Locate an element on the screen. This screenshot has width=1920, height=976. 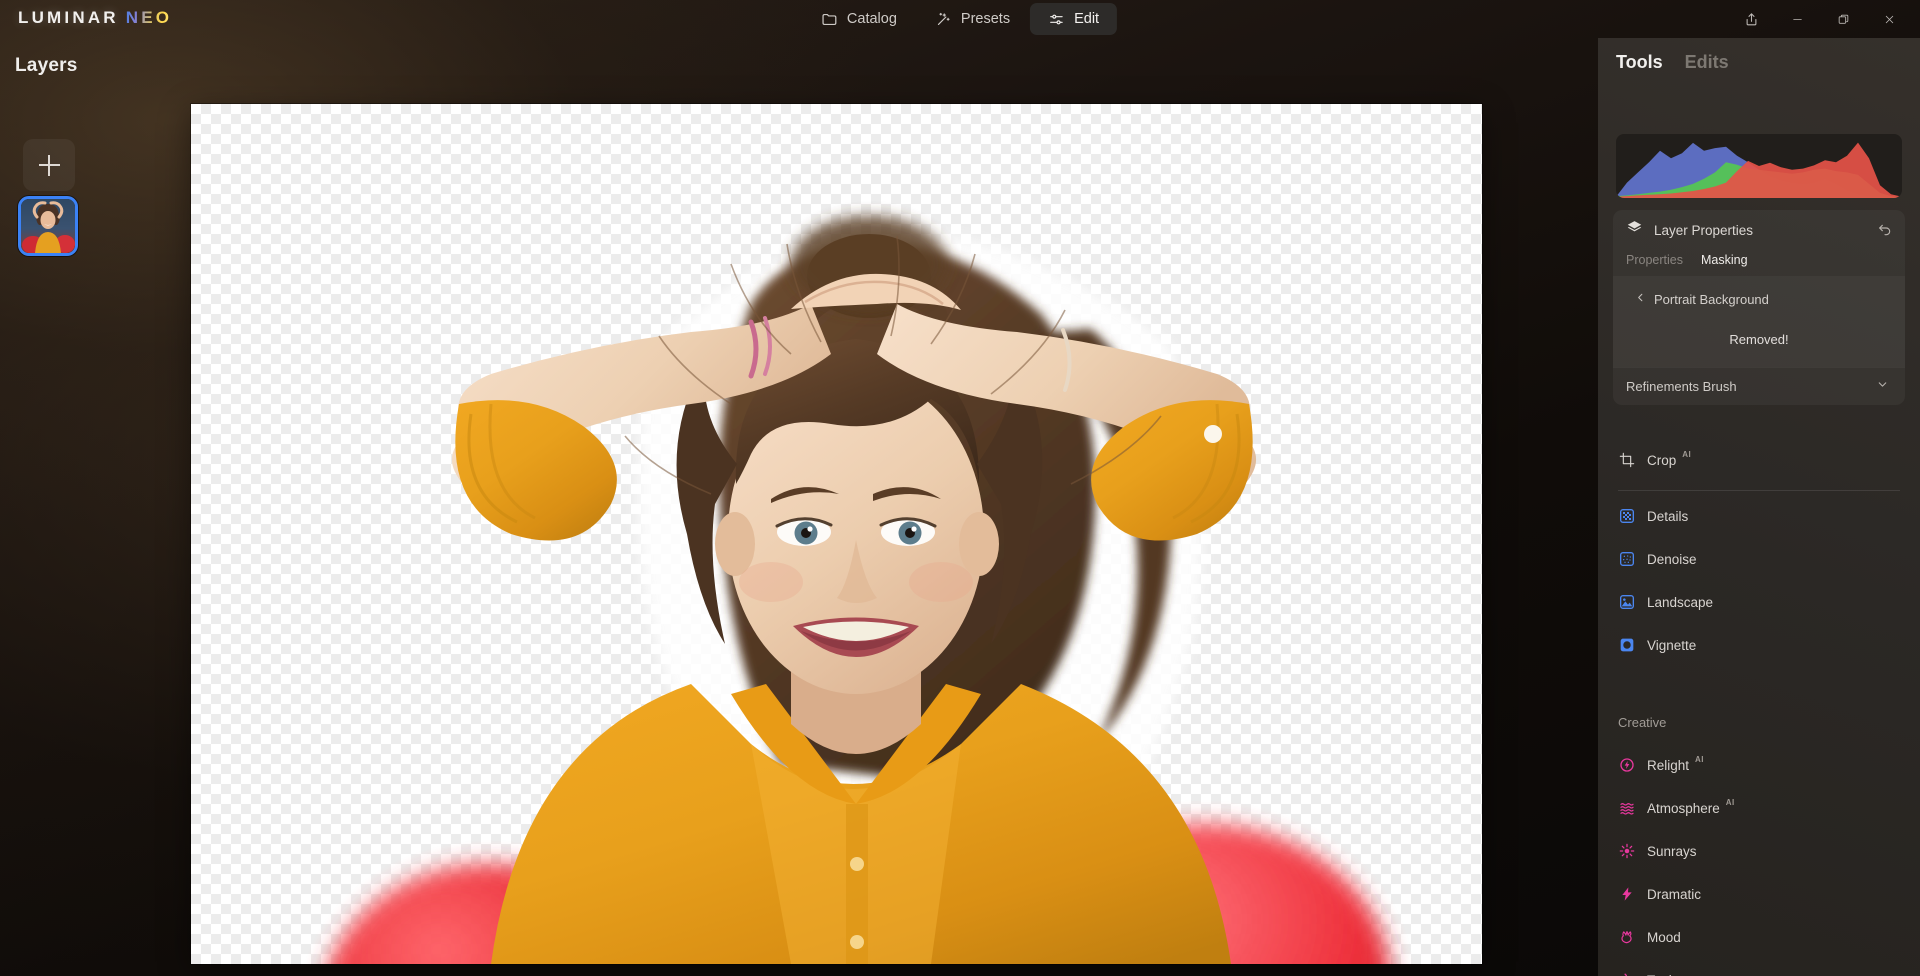
add-layer-button is located at coordinates (49, 165).